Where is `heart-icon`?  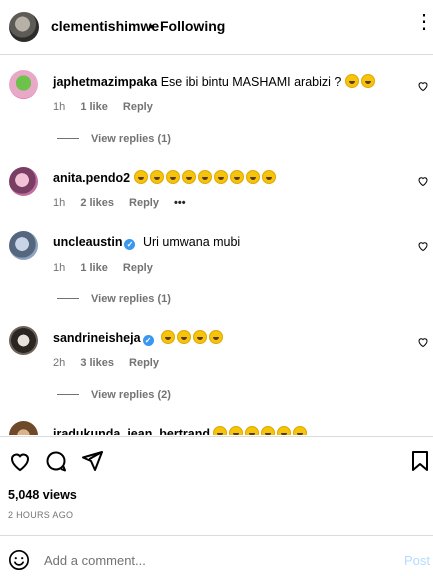
heart-icon is located at coordinates (20, 461).